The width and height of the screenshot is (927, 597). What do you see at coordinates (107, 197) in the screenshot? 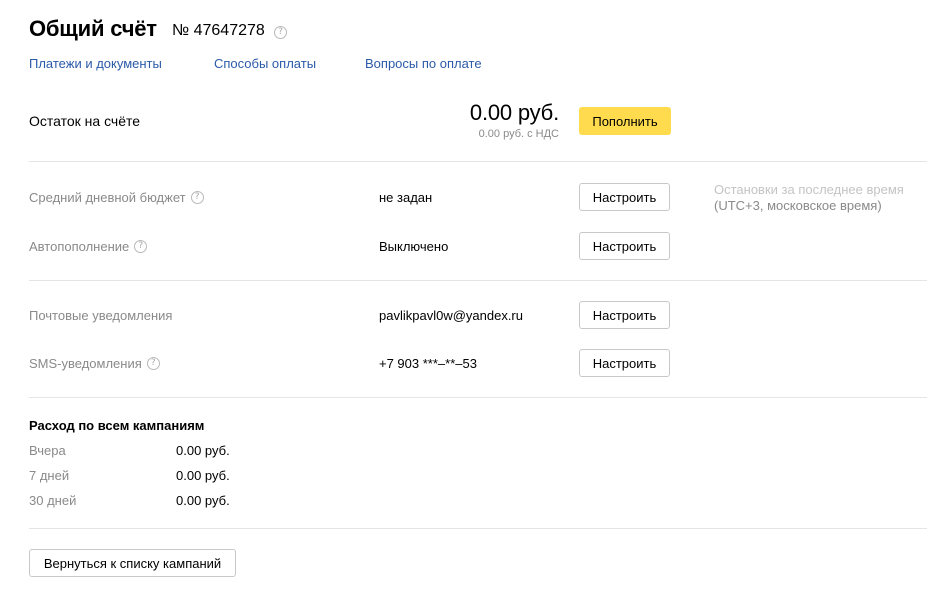
I see `daily-budget-label-text: Средний дневной бюджет` at bounding box center [107, 197].